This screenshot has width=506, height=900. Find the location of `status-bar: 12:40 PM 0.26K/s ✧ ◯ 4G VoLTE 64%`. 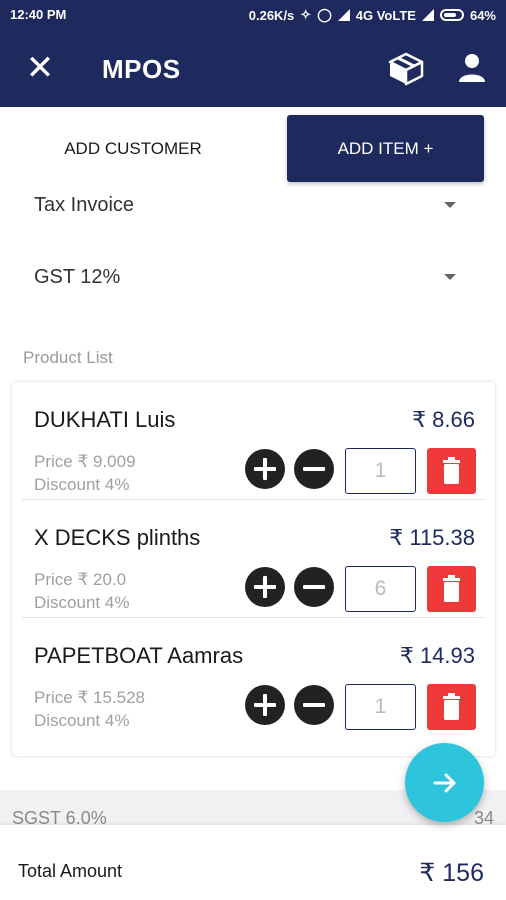

status-bar: 12:40 PM 0.26K/s ✧ ◯ 4G VoLTE 64% is located at coordinates (253, 15).